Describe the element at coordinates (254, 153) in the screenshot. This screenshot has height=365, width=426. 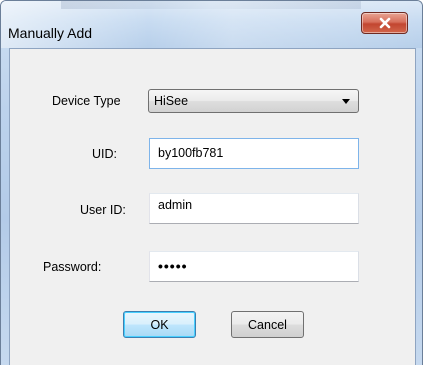
I see `uid-field: by100fb781` at that location.